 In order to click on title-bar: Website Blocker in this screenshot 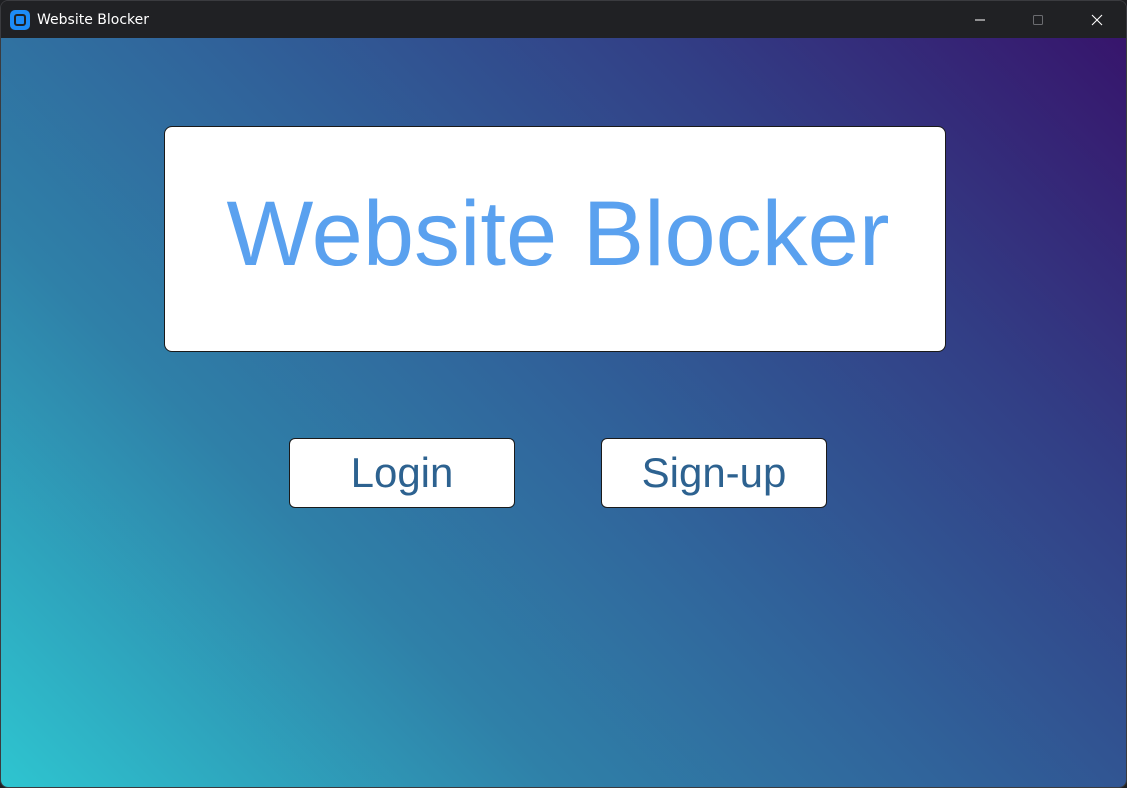, I will do `click(563, 19)`.